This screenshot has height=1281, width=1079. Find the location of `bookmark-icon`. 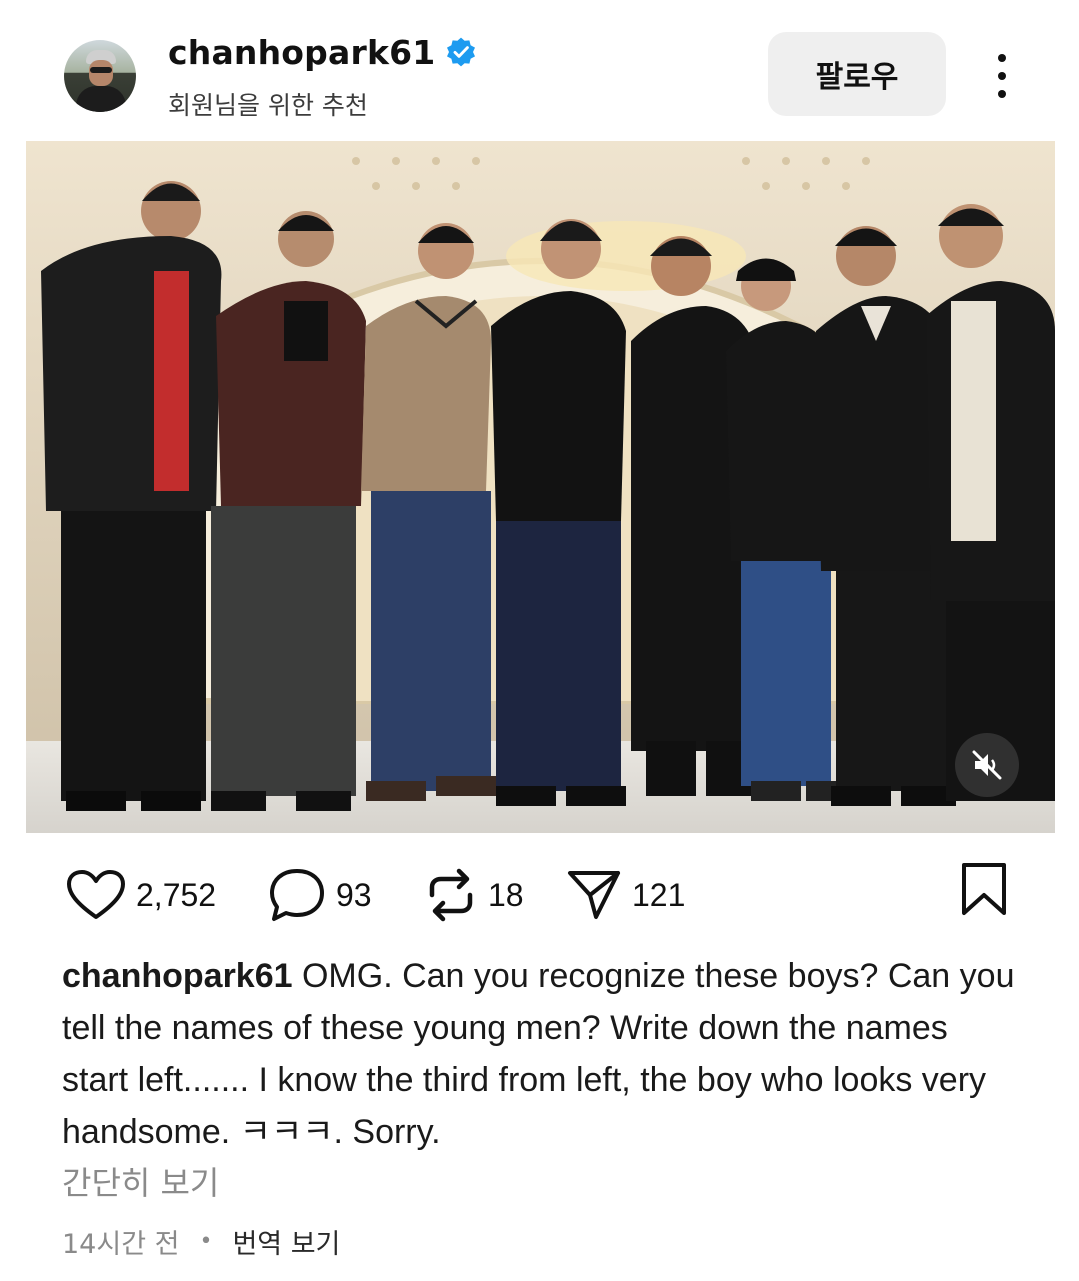

bookmark-icon is located at coordinates (984, 889).